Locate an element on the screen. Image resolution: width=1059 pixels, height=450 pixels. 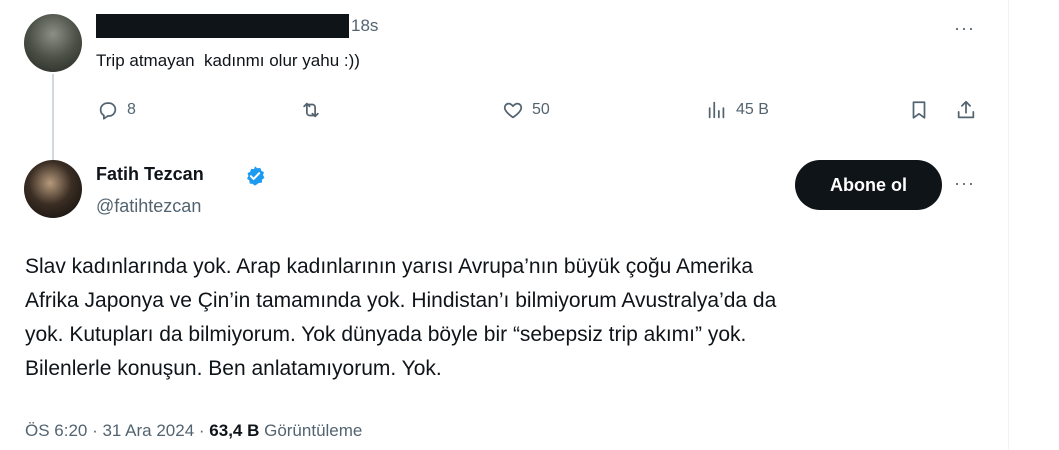
like-button: 50 is located at coordinates (526, 110).